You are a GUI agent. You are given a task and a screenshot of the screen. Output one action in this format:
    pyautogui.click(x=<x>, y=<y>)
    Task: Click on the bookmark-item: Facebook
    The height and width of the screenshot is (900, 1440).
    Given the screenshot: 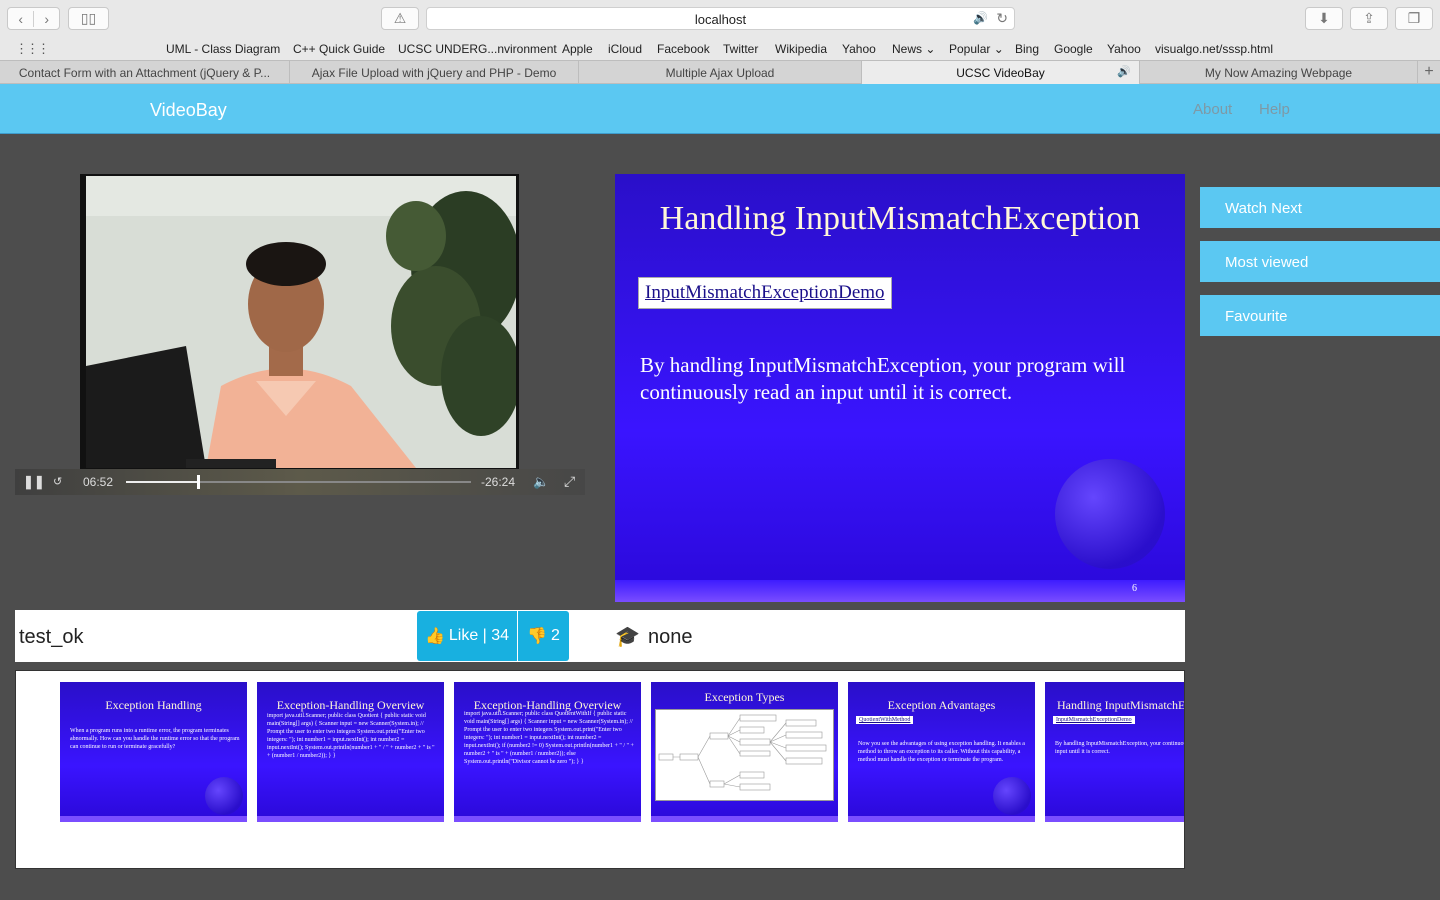 What is the action you would take?
    pyautogui.click(x=683, y=49)
    